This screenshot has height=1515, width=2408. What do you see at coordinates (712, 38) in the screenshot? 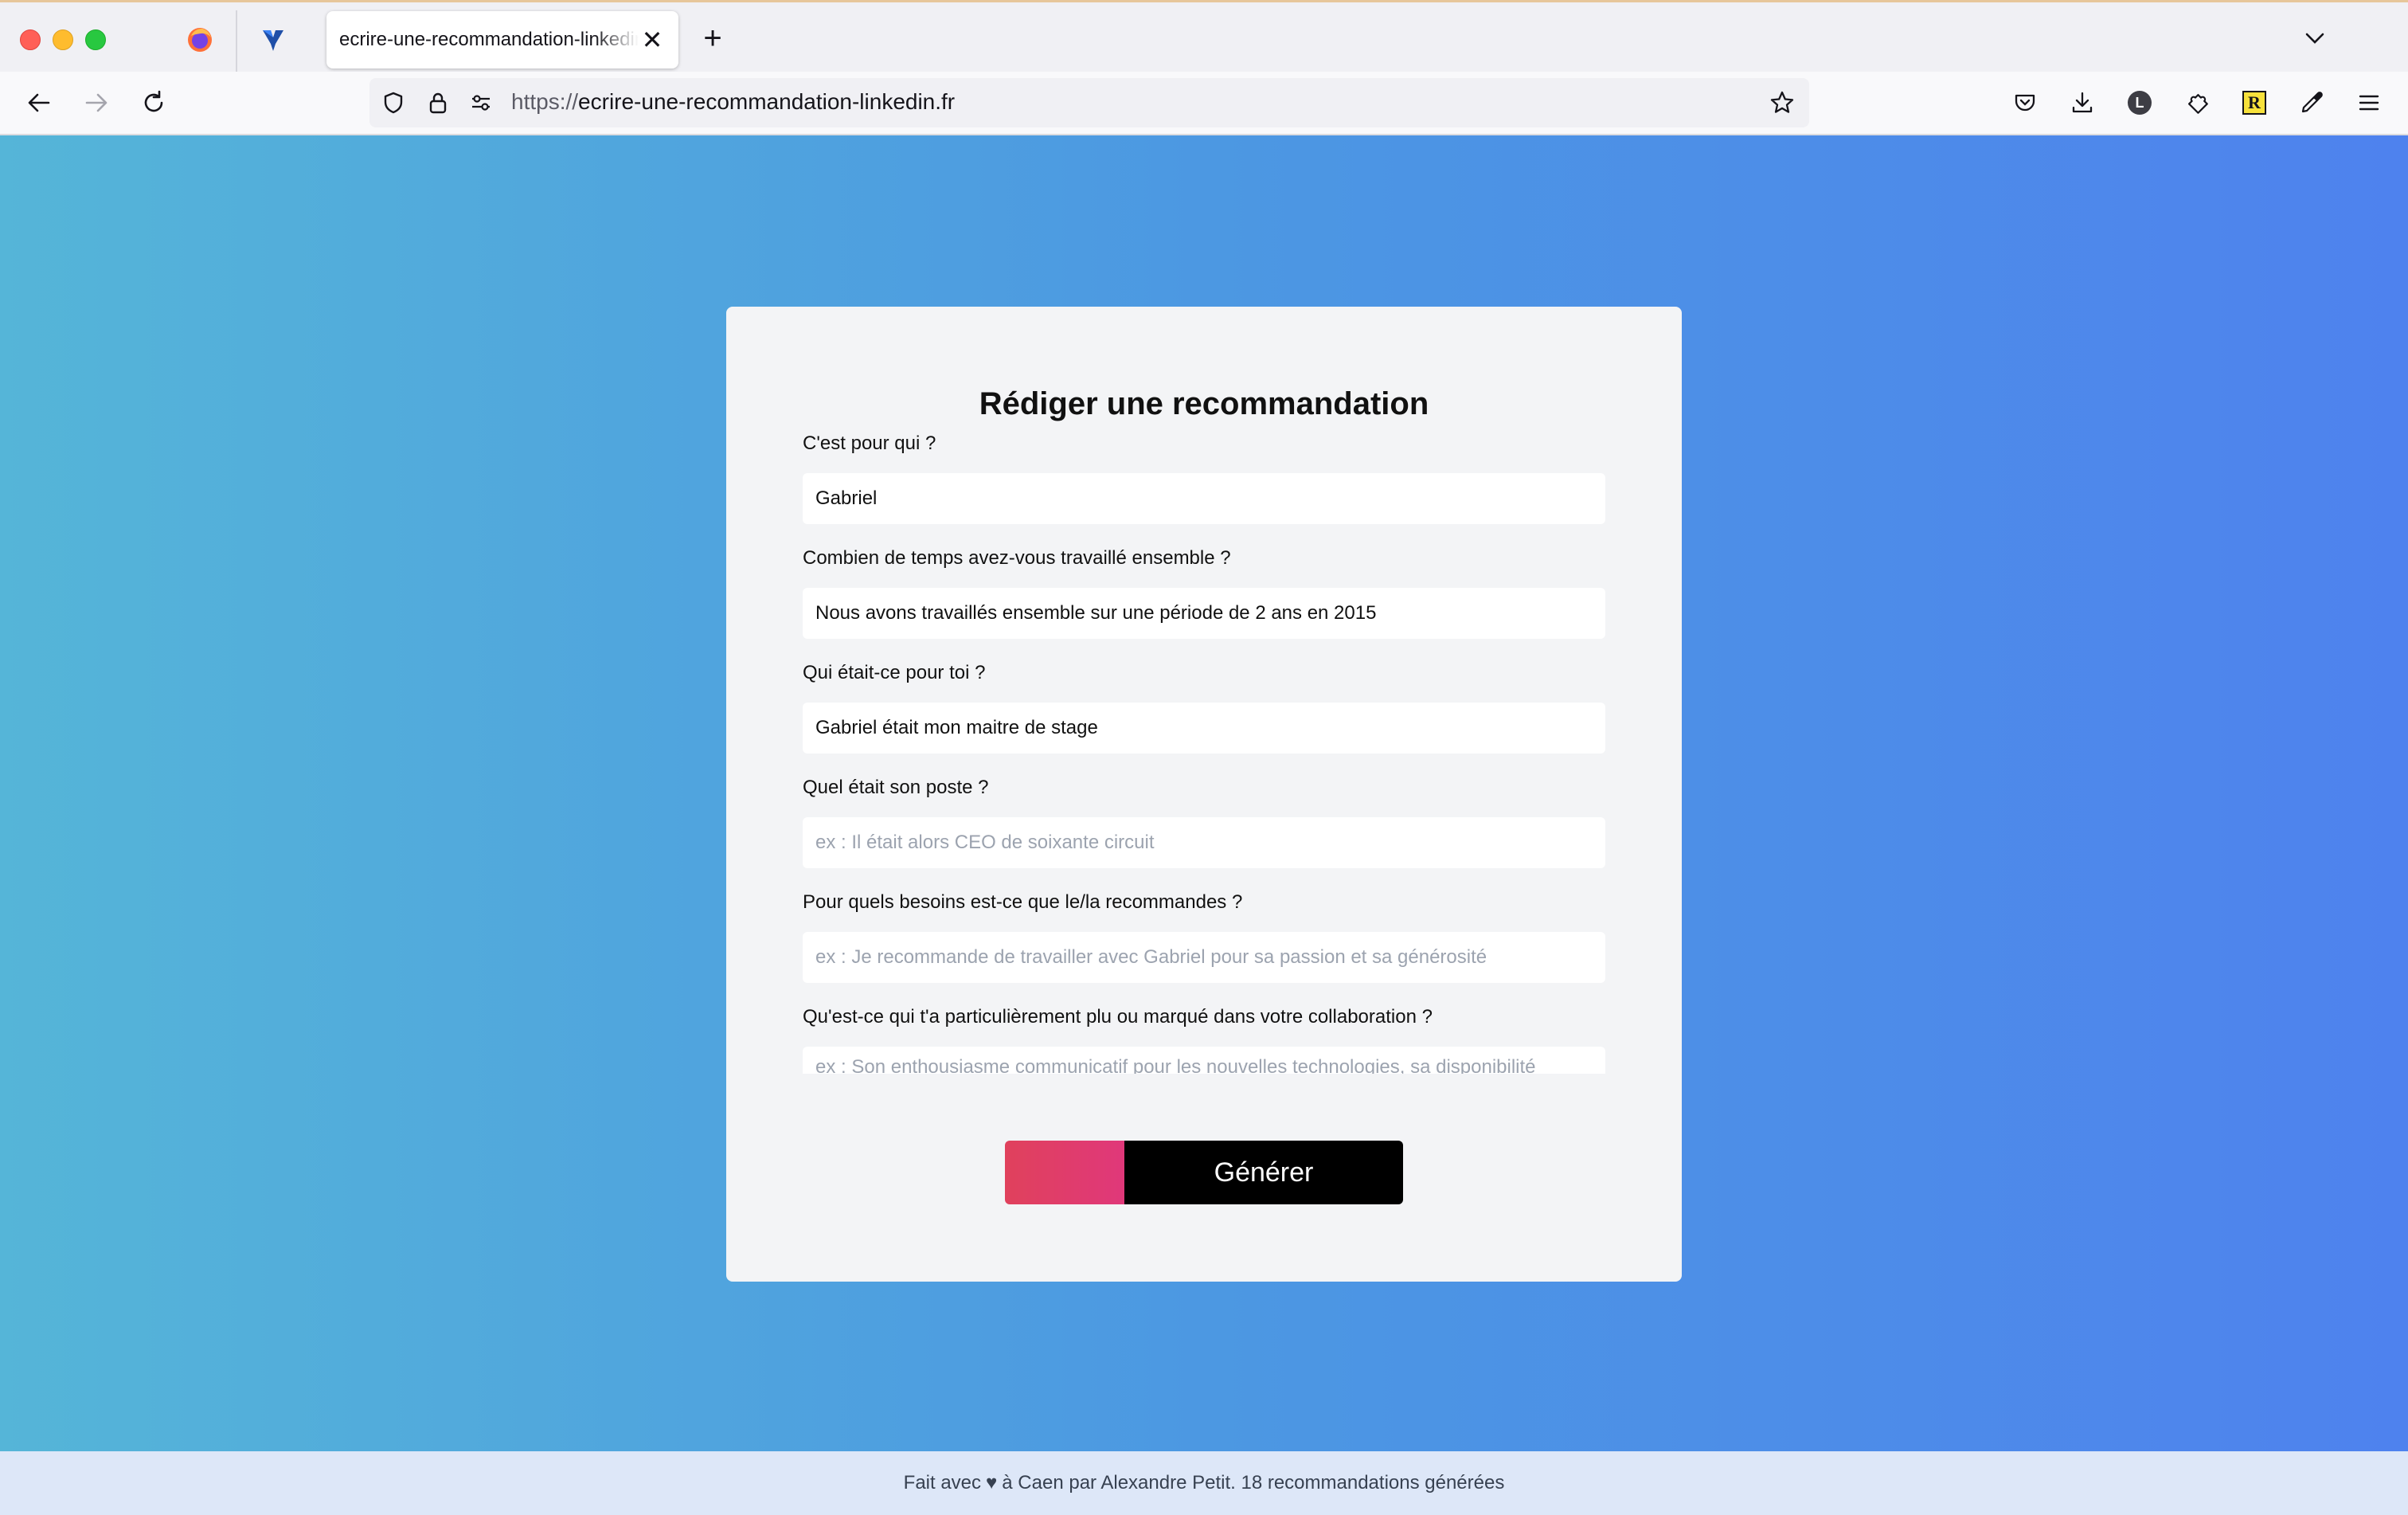
I see `new-tab-button: +` at bounding box center [712, 38].